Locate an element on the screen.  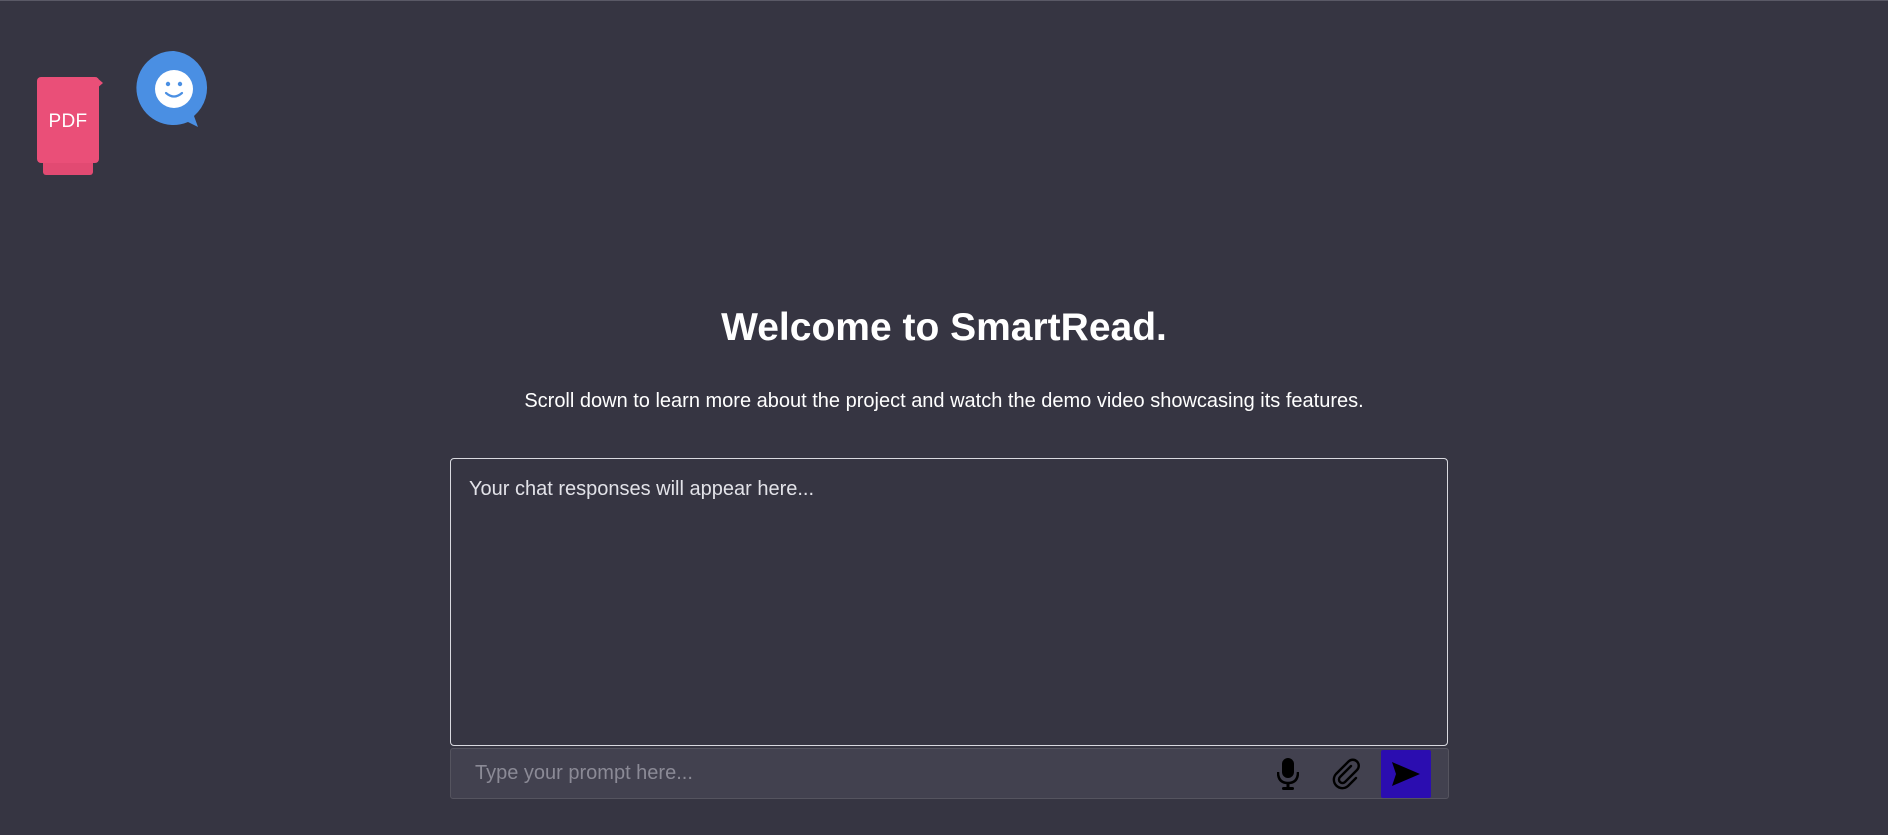
pdf-corner-flap is located at coordinates (99, 83).